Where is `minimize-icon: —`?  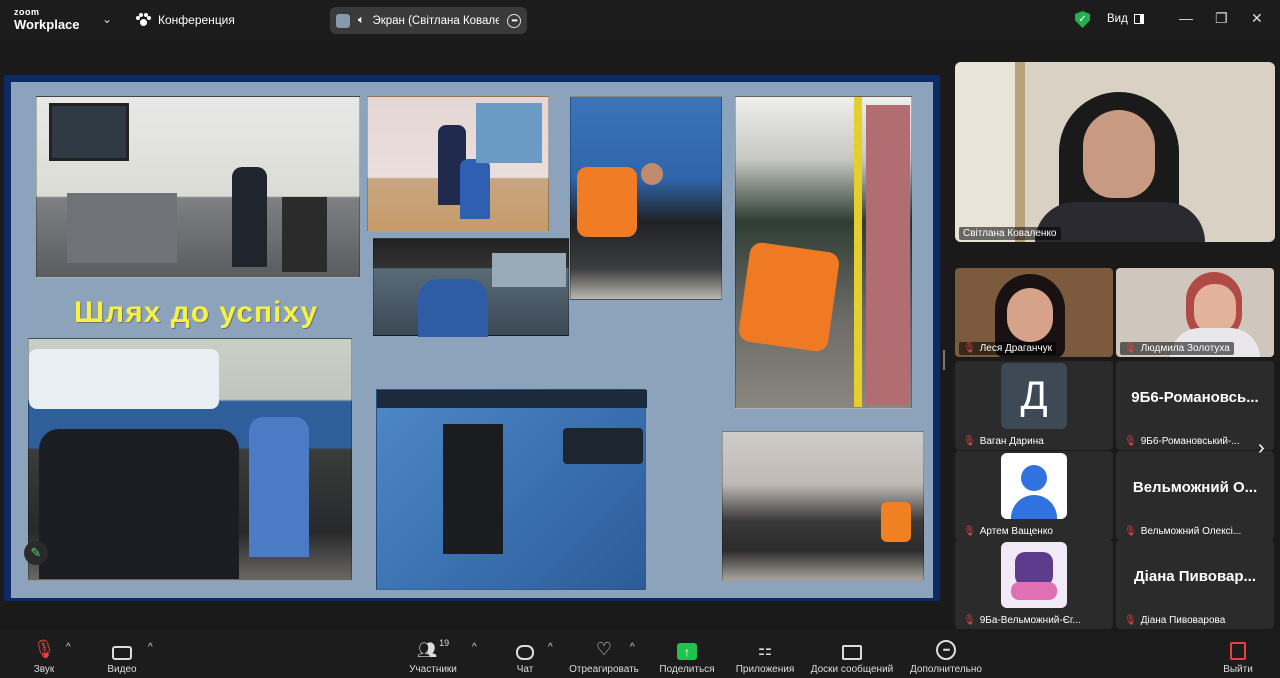
minimize-icon: — is located at coordinates (1186, 18).